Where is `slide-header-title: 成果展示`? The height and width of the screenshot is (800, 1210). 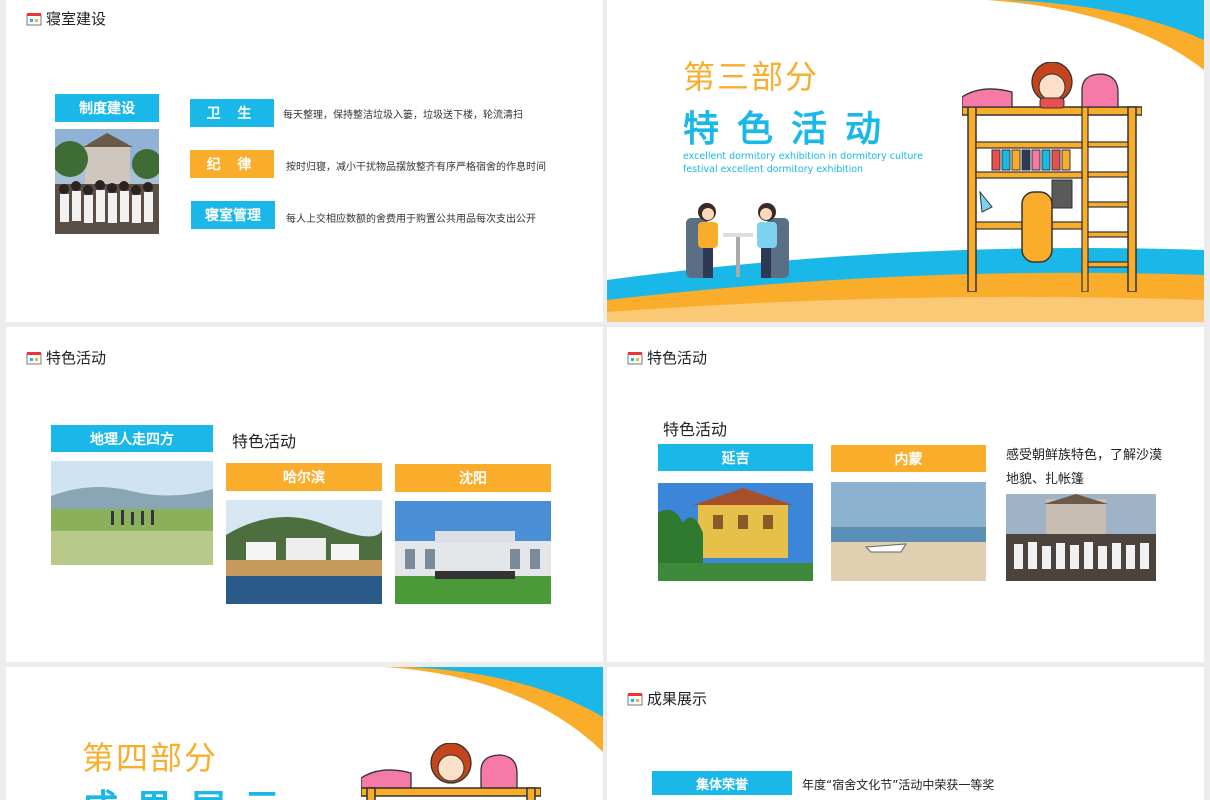
slide-header-title: 成果展示 is located at coordinates (677, 699).